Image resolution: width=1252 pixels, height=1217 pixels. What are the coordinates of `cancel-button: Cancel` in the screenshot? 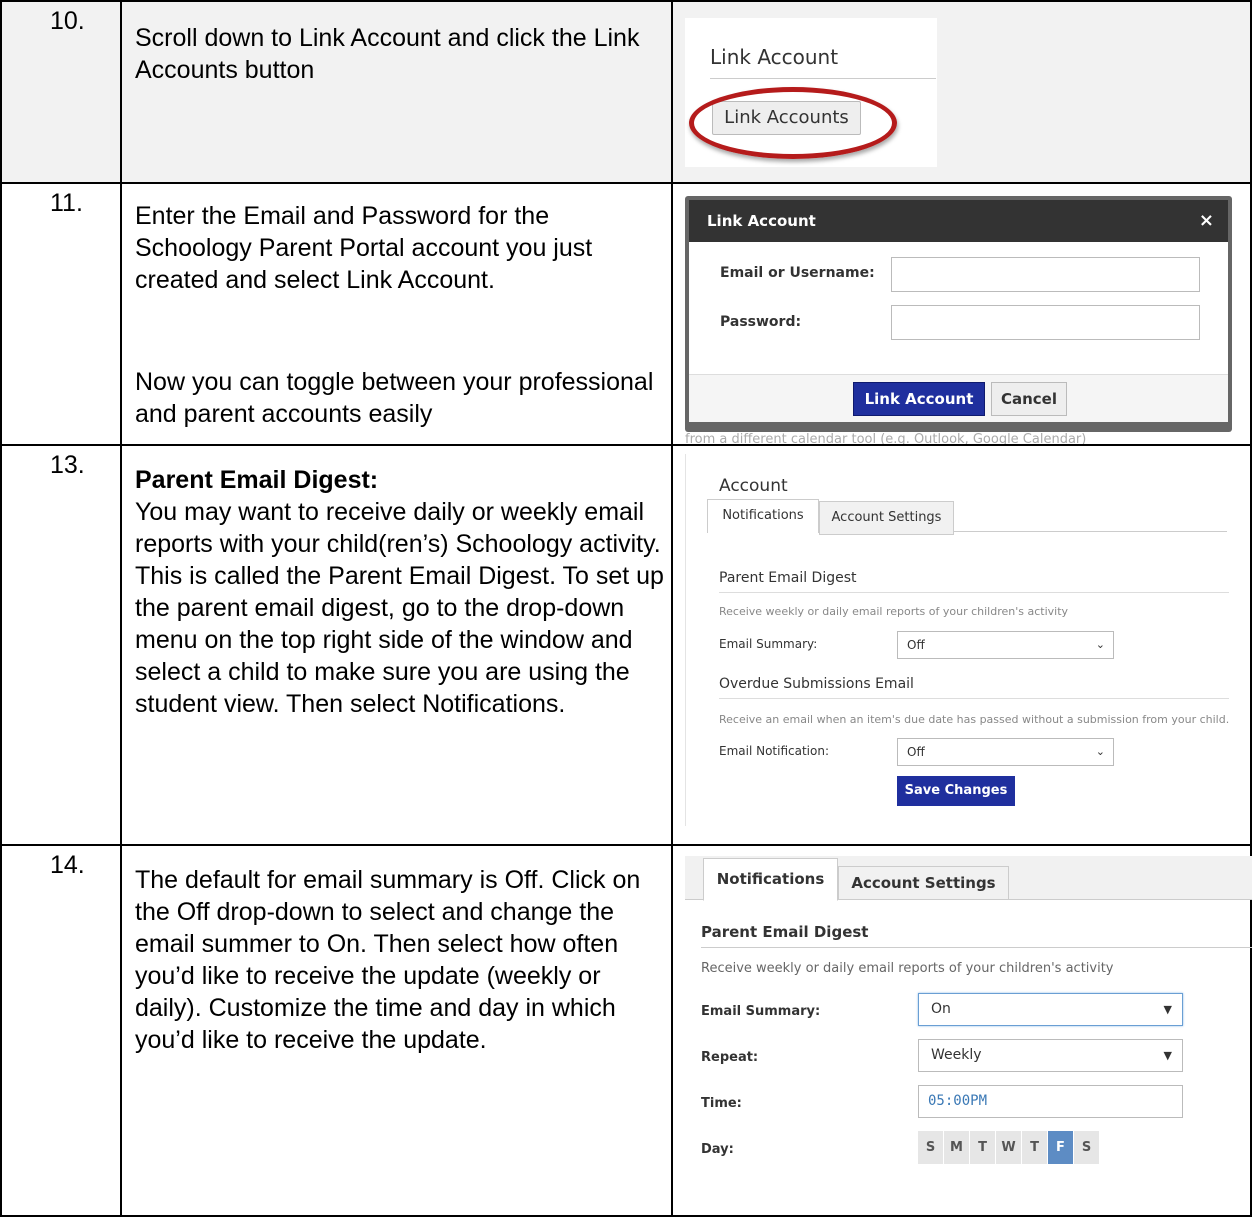 It's located at (1029, 399).